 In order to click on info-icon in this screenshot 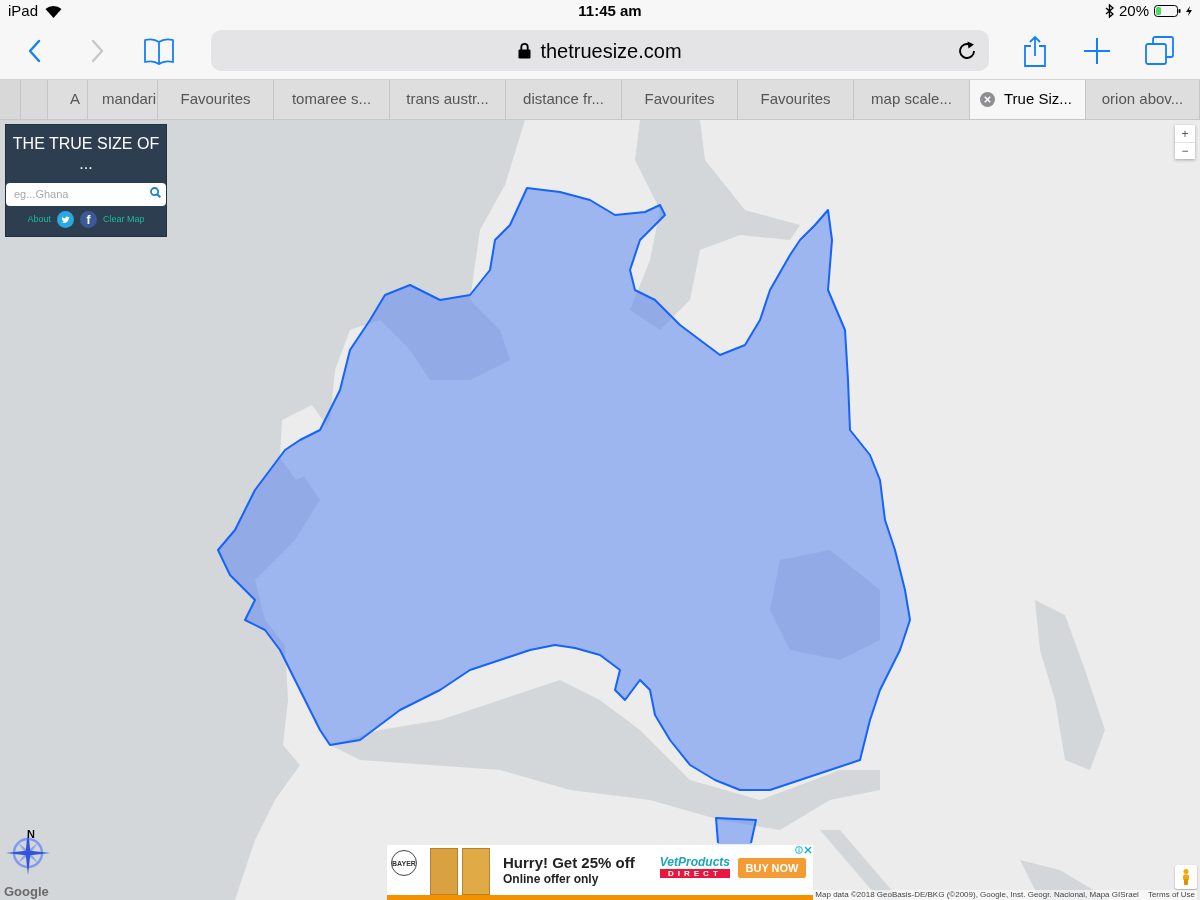, I will do `click(799, 850)`.